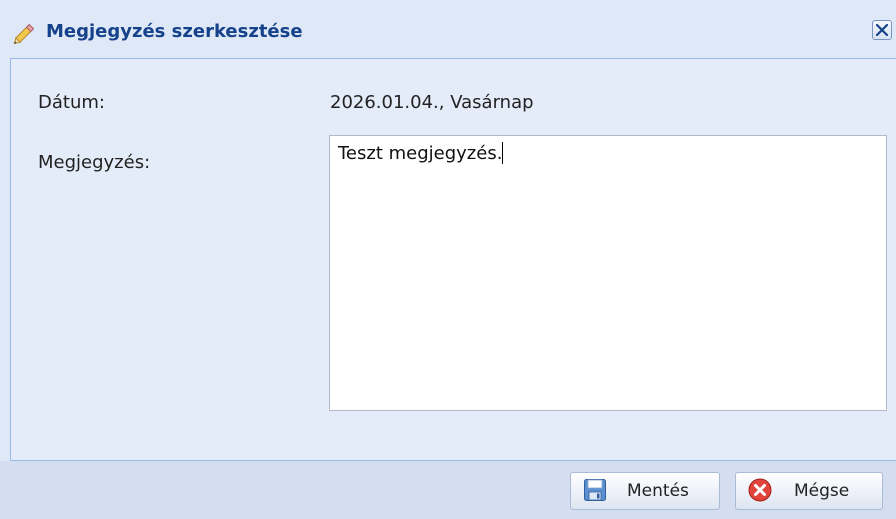  Describe the element at coordinates (658, 491) in the screenshot. I see `save-button-label: Mentés` at that location.